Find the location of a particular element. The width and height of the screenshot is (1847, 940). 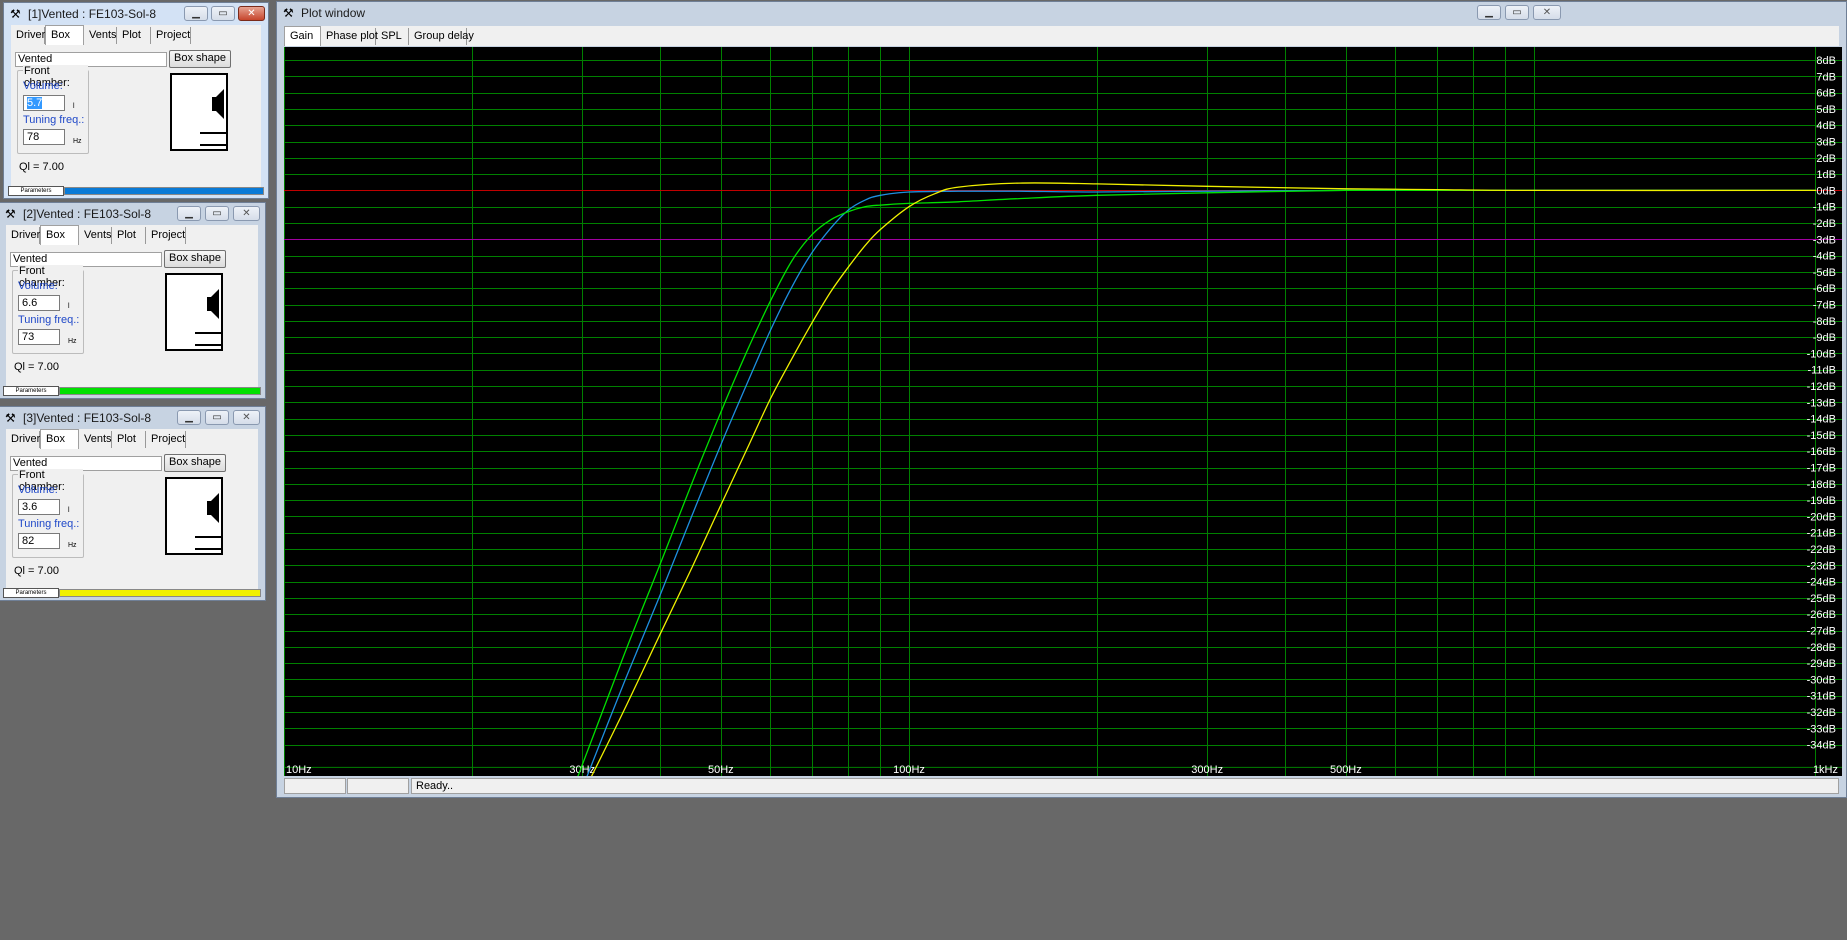

volume-value: 5.7 is located at coordinates (35, 103).